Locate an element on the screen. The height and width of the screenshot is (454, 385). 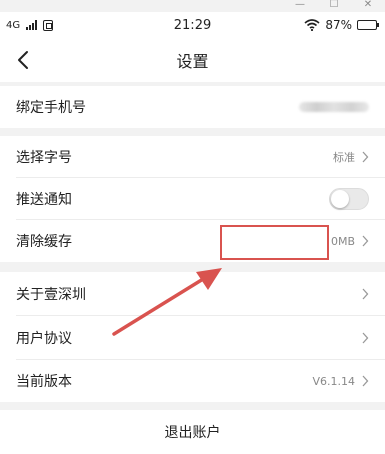
clear-cache-right: 0MB is located at coordinates (350, 241).